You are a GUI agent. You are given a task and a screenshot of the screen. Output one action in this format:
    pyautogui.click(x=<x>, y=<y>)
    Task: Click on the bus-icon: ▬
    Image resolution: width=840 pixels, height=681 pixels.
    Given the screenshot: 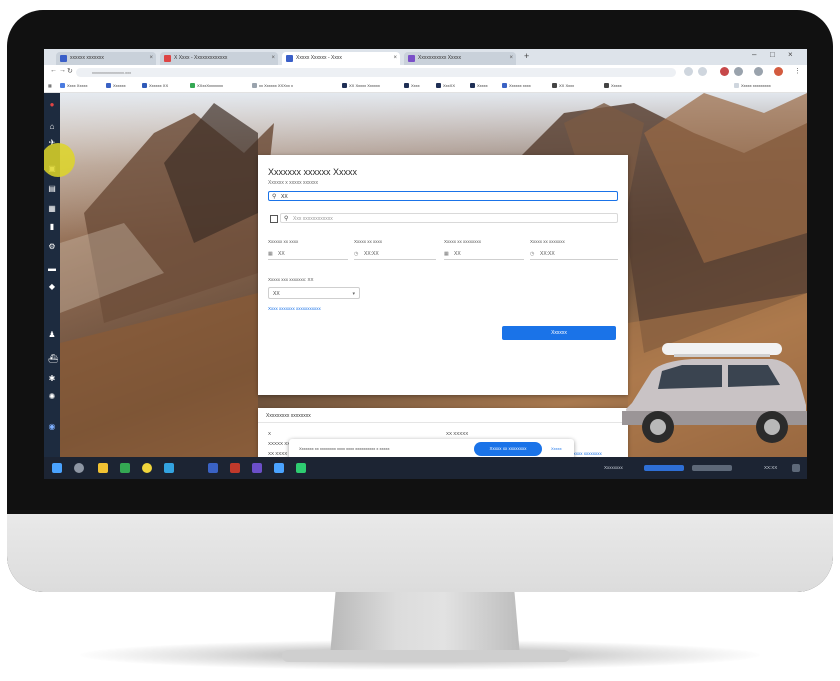 What is the action you would take?
    pyautogui.click(x=52, y=269)
    